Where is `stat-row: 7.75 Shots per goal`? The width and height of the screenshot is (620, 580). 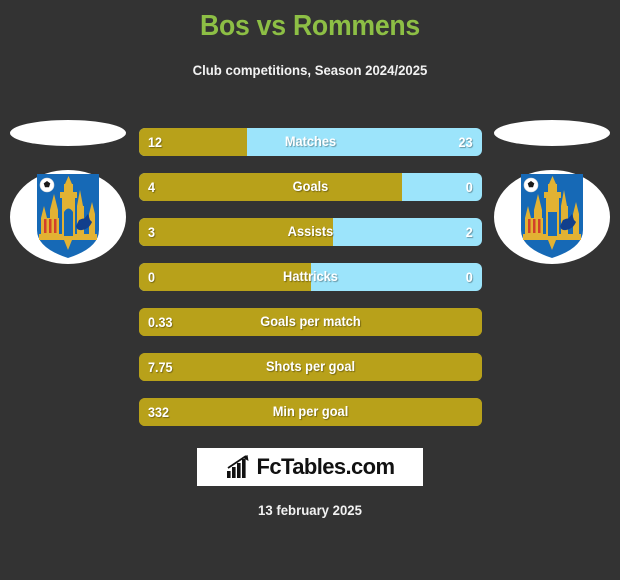 stat-row: 7.75 Shots per goal is located at coordinates (310, 367).